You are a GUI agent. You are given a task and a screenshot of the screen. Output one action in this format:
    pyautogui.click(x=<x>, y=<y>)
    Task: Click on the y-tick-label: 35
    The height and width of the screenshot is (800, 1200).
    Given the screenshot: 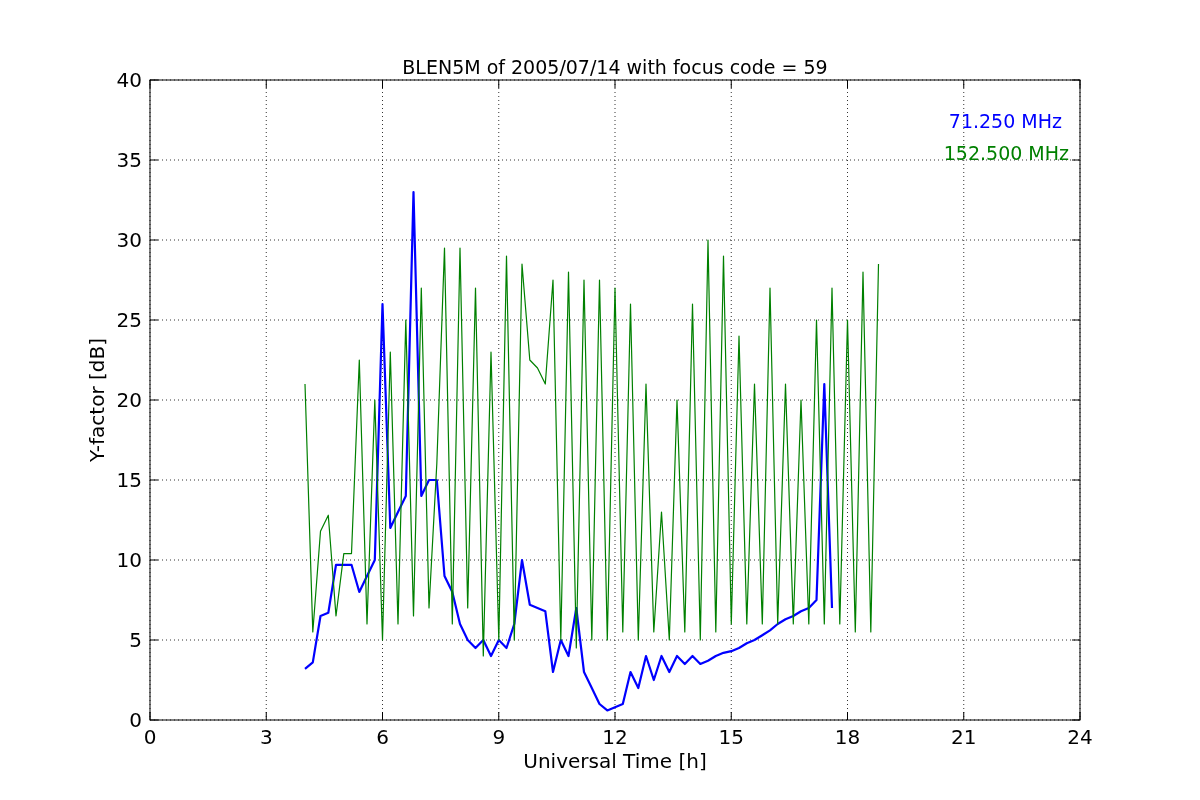 What is the action you would take?
    pyautogui.click(x=129, y=160)
    